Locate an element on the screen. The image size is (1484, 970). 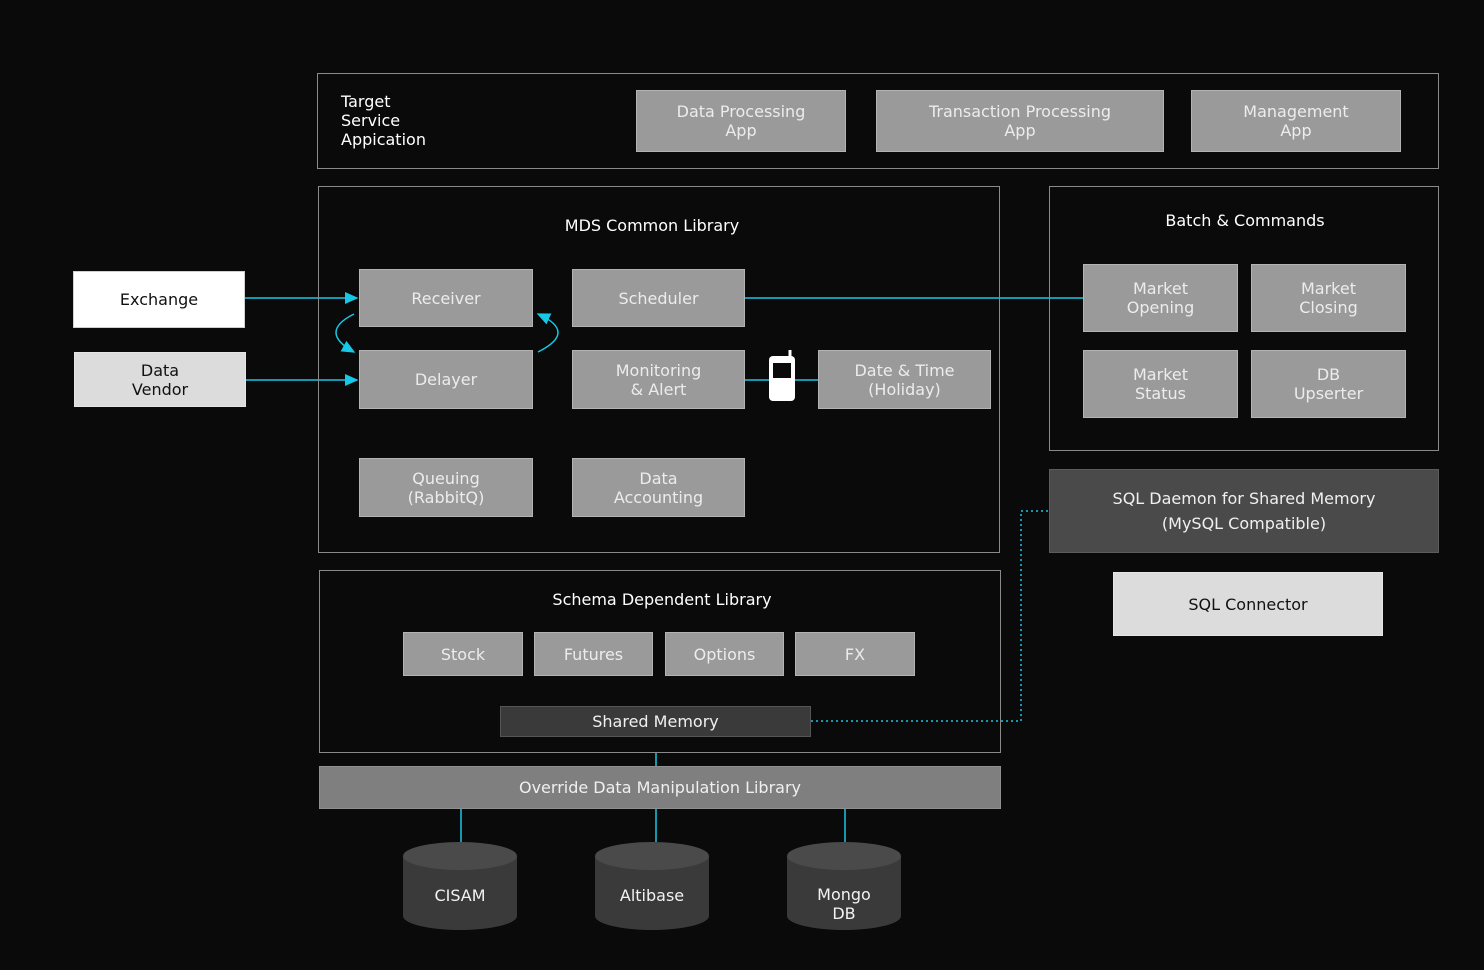
data-processing-app: Data Processing App is located at coordinates (741, 121).